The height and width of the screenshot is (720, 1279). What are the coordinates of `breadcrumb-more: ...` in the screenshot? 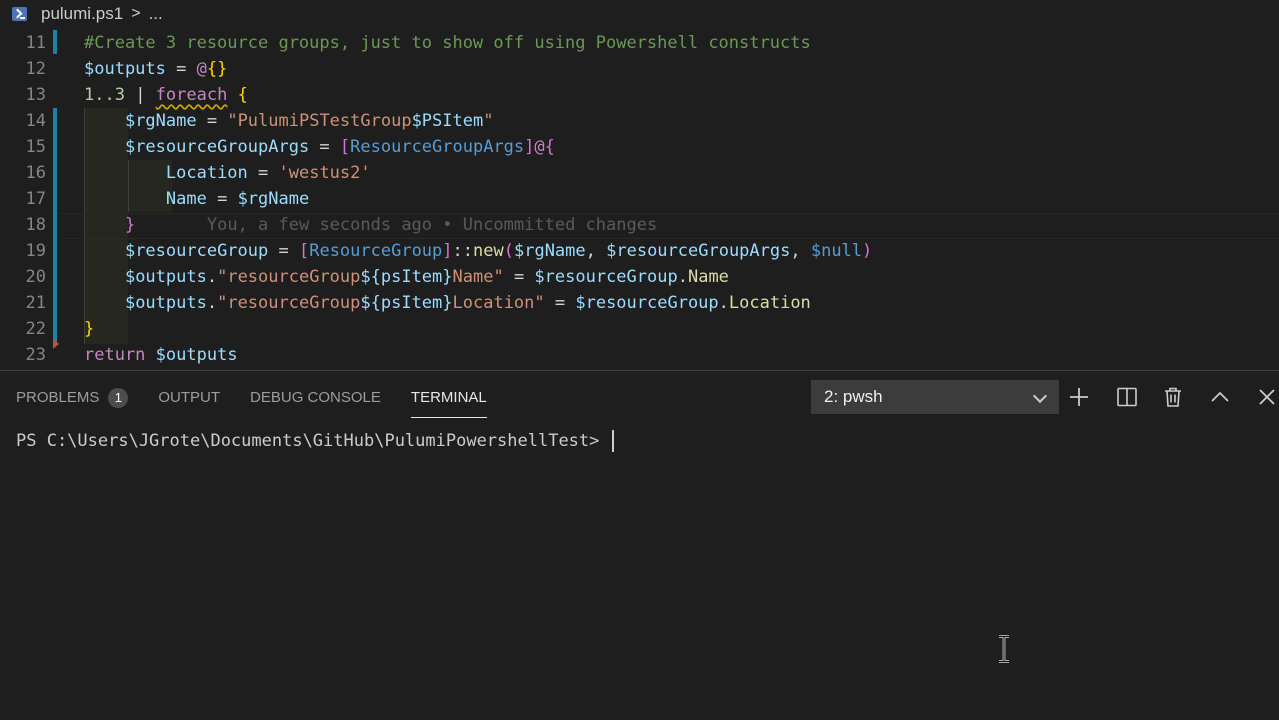 It's located at (156, 14).